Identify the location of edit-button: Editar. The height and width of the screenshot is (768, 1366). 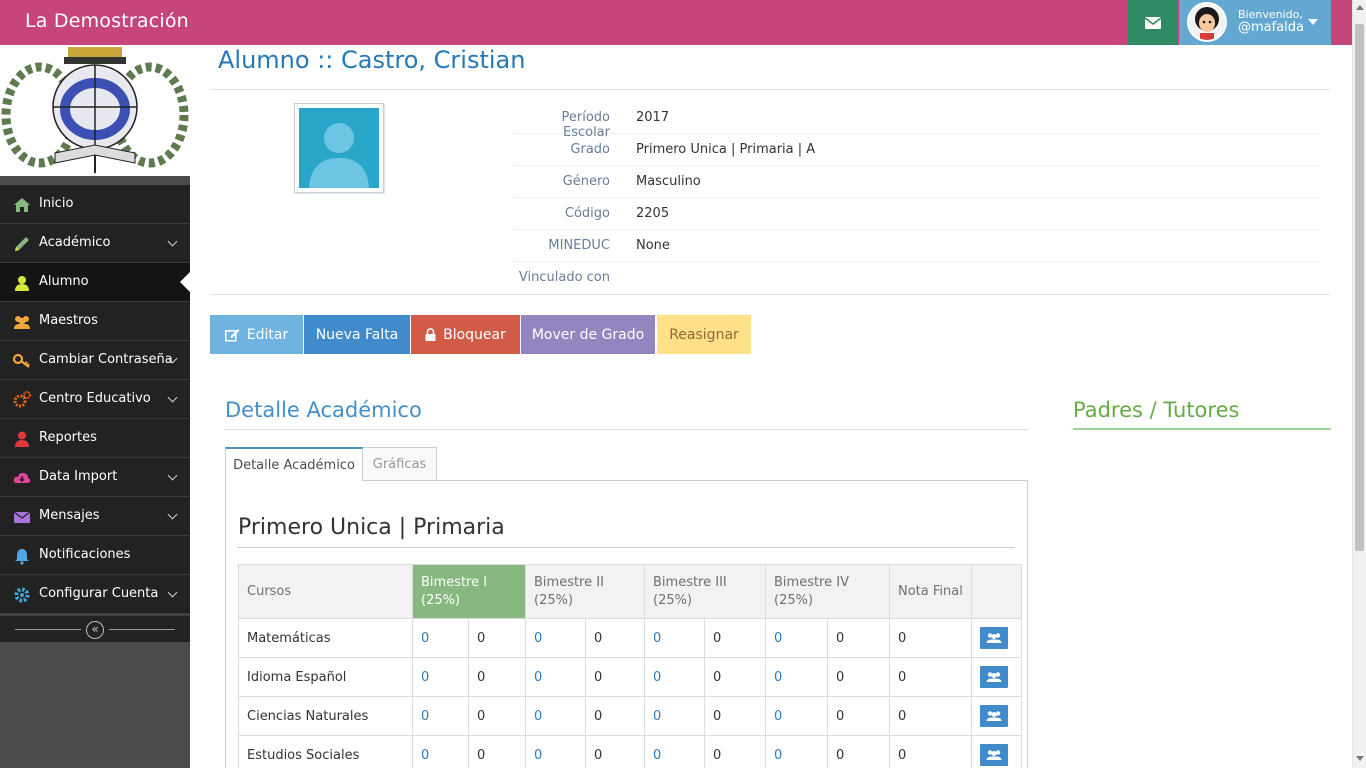
(256, 334).